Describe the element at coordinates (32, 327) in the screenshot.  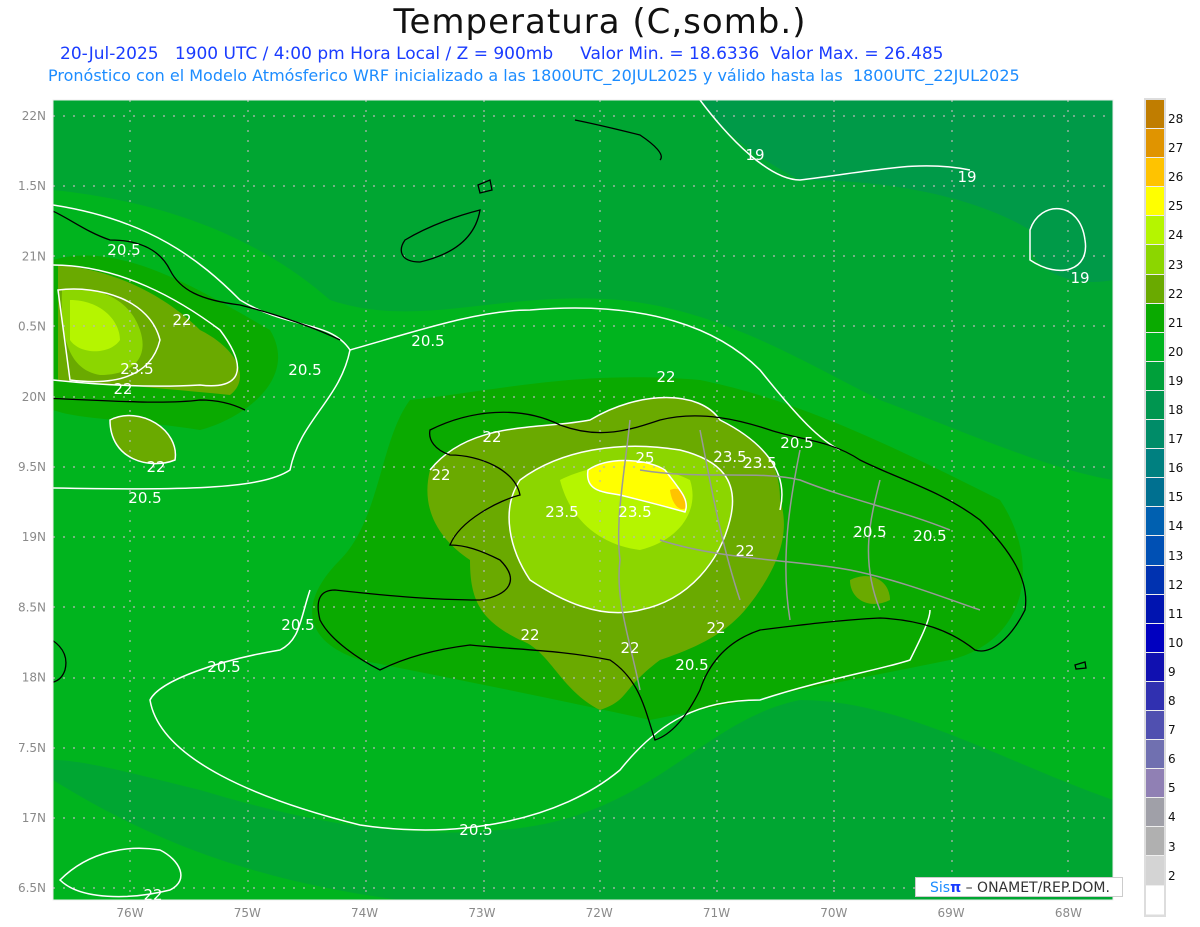
I see `lat-label: 0.5N` at that location.